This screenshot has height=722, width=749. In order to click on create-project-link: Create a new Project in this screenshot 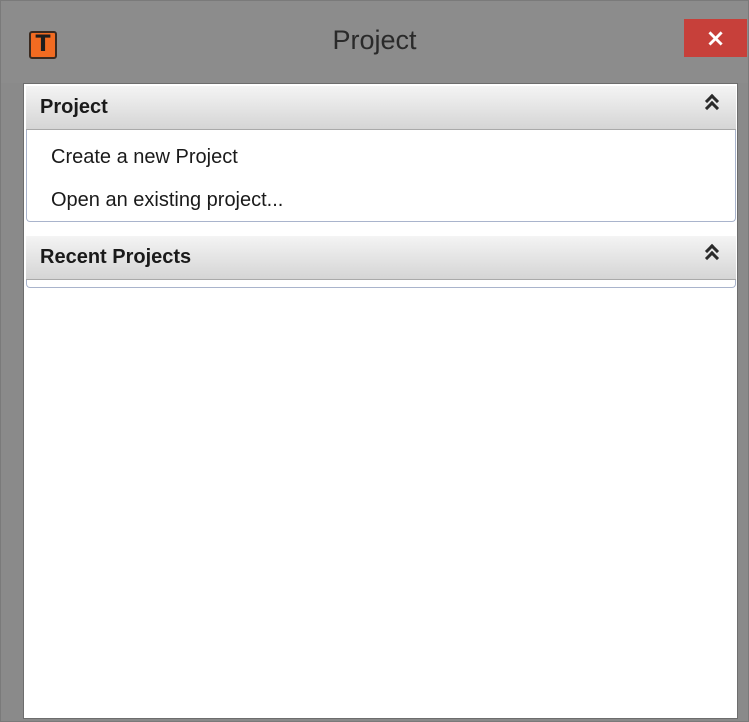, I will do `click(144, 157)`.